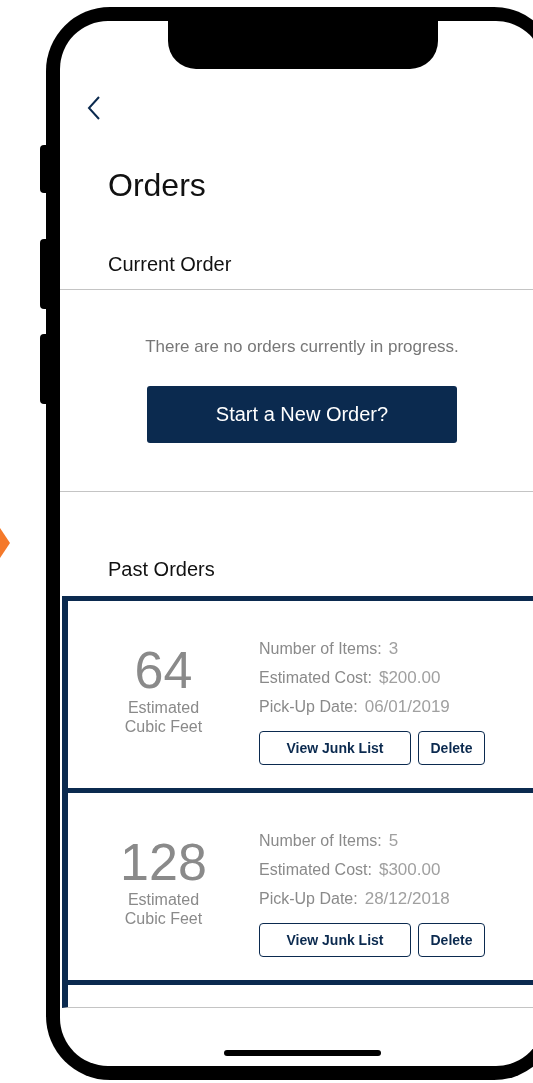  What do you see at coordinates (170, 264) in the screenshot?
I see `section-heading: Current Order` at bounding box center [170, 264].